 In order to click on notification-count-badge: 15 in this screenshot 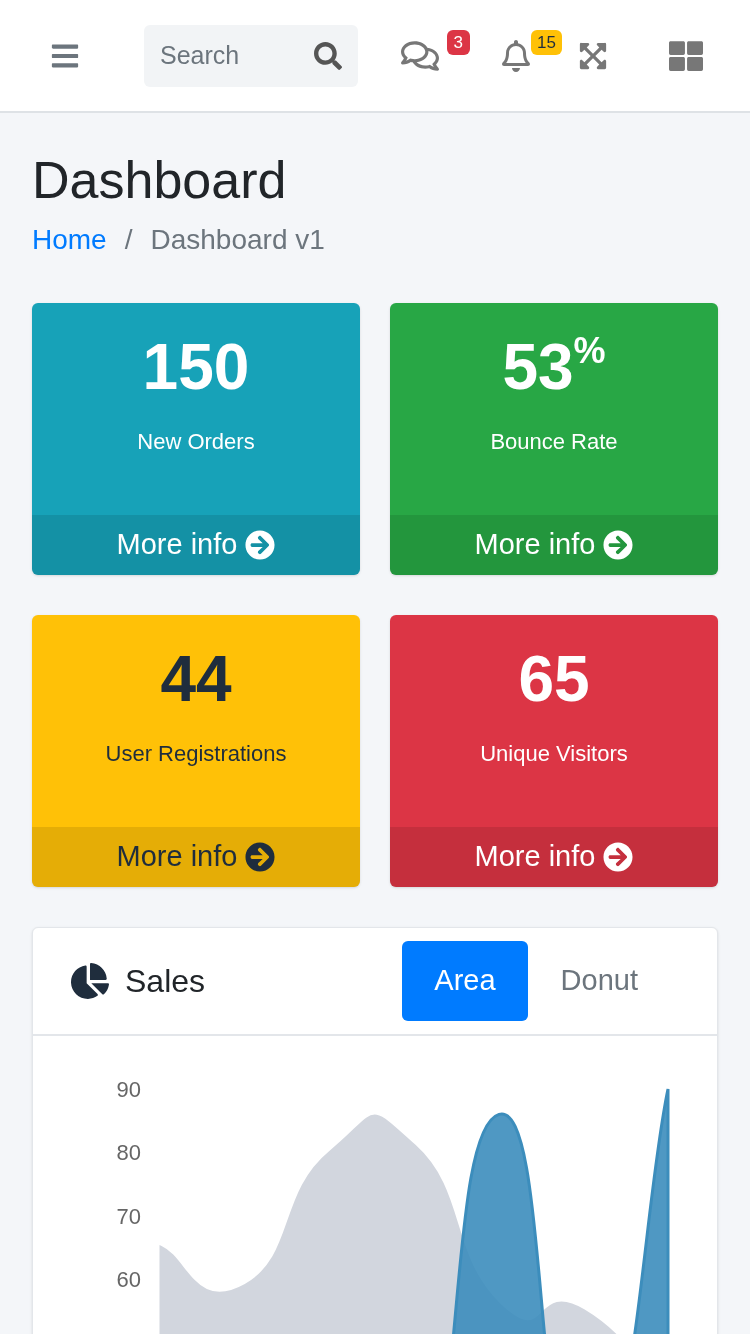, I will do `click(546, 42)`.